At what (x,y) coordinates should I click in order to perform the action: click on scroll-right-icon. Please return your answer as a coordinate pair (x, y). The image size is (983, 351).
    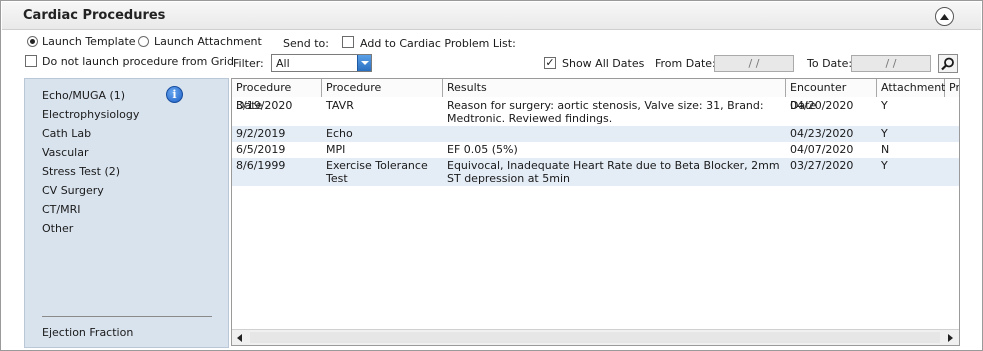
    Looking at the image, I should click on (950, 338).